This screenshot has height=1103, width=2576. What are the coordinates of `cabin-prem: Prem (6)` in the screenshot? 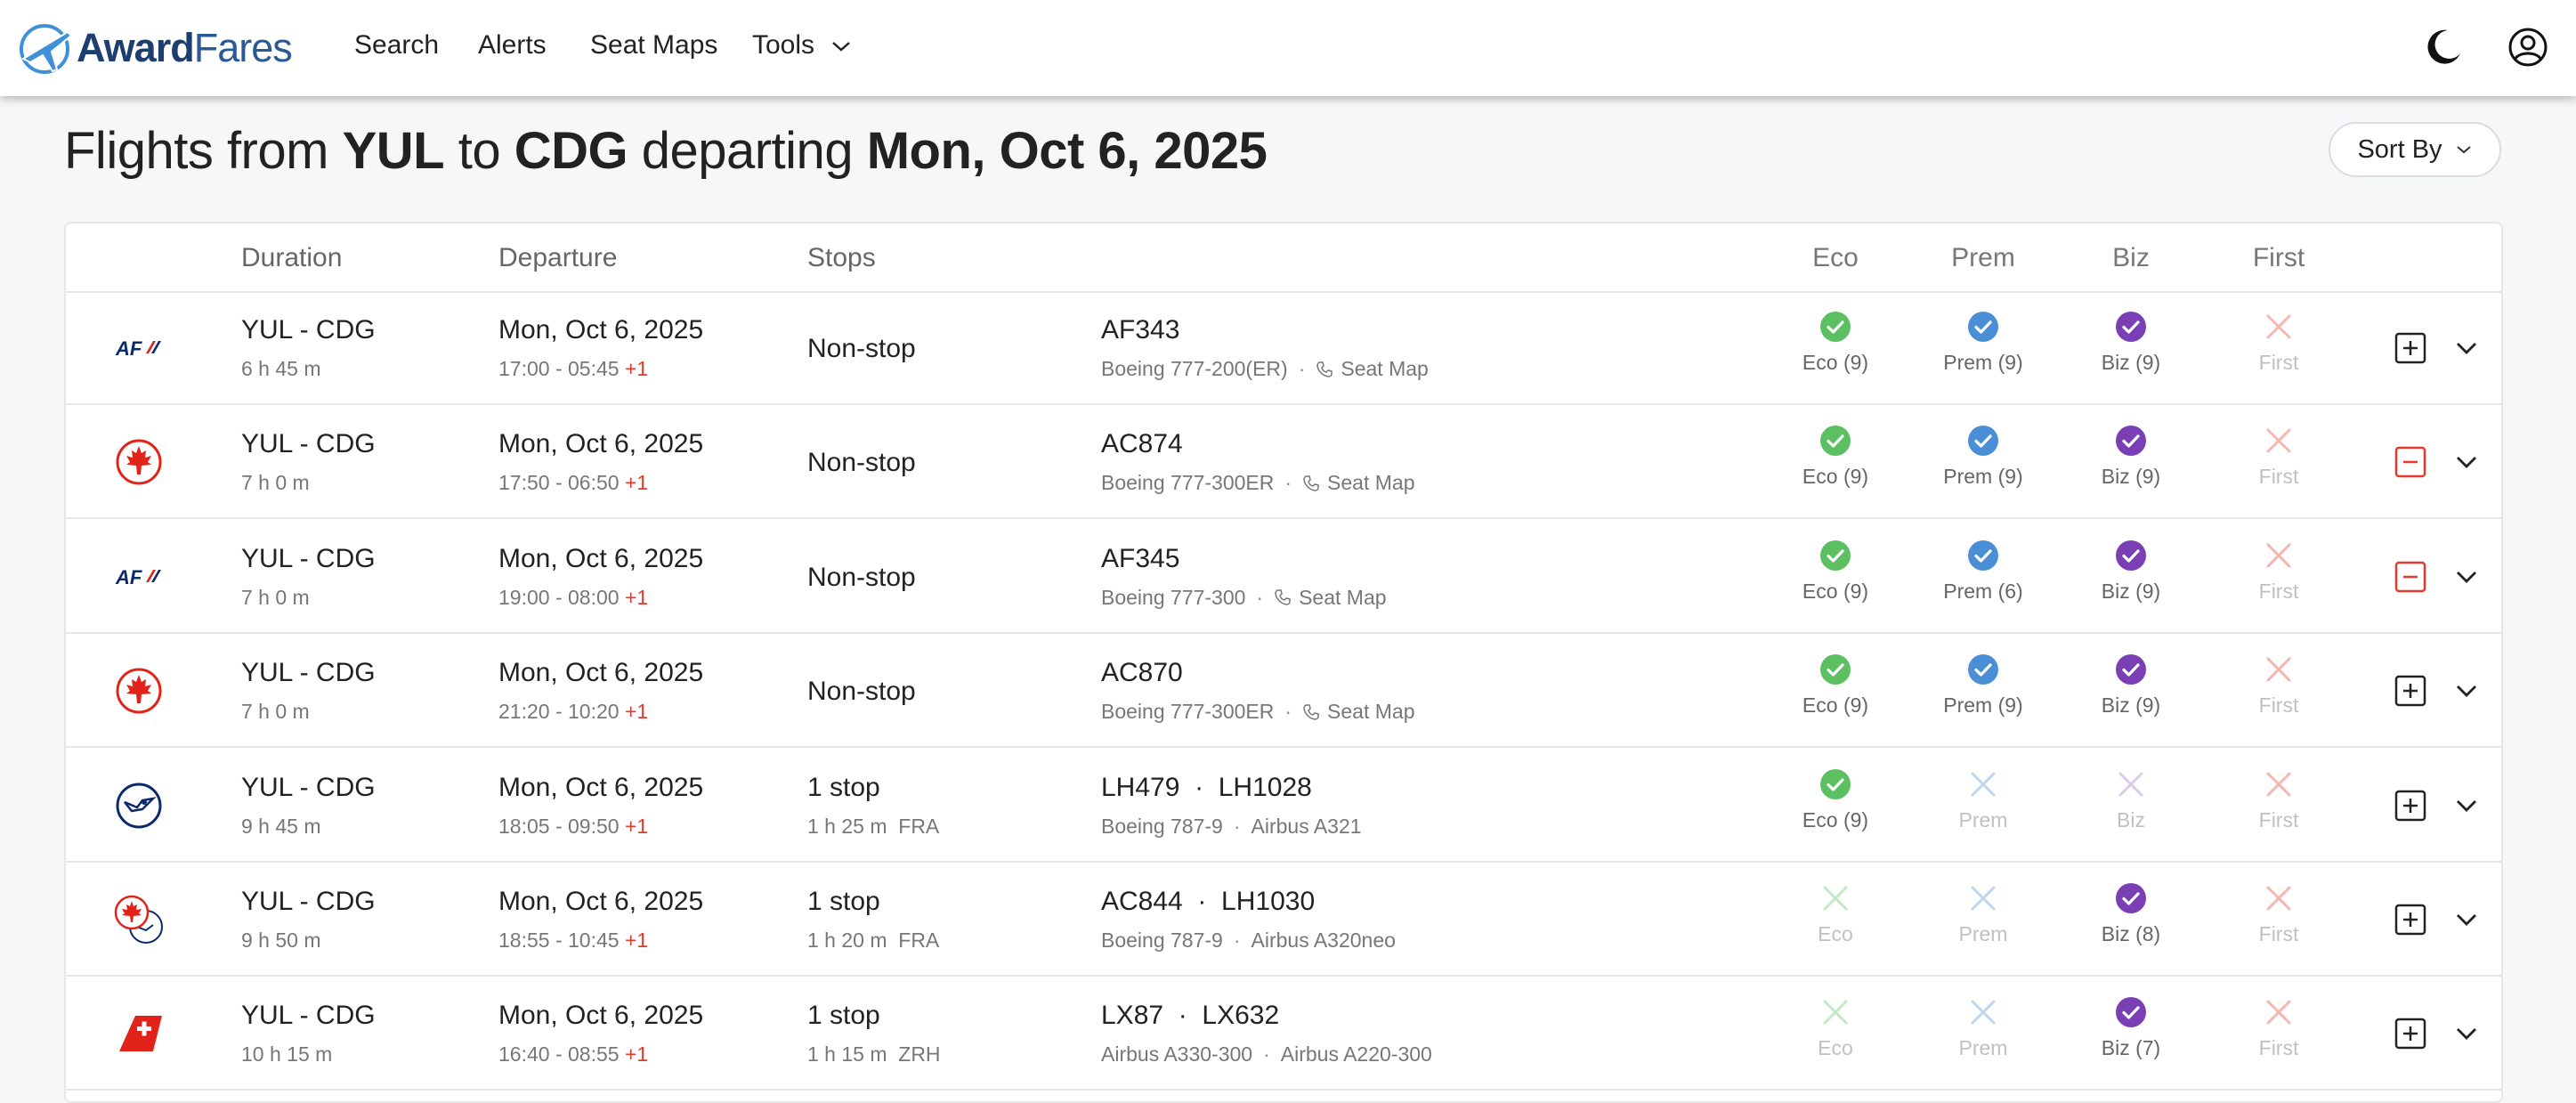 It's located at (1983, 571).